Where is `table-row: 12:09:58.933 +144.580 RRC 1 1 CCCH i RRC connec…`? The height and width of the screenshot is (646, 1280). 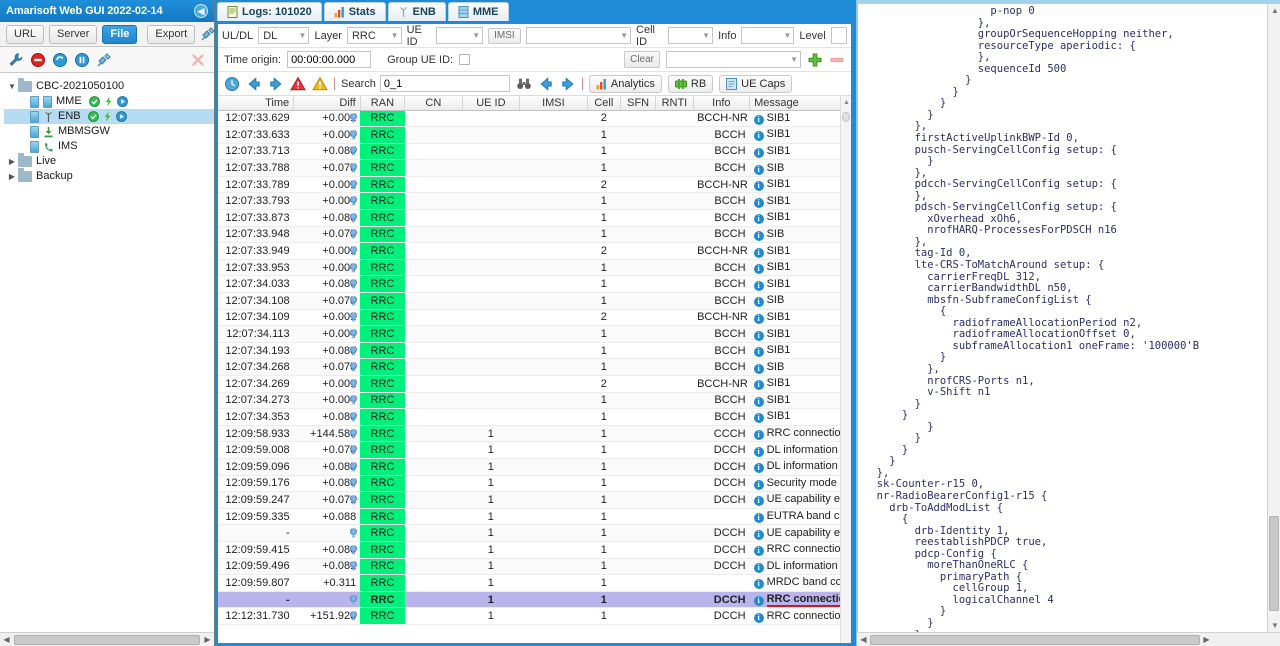 table-row: 12:09:58.933 +144.580 RRC 1 1 CCCH i RRC connec… is located at coordinates (534, 434).